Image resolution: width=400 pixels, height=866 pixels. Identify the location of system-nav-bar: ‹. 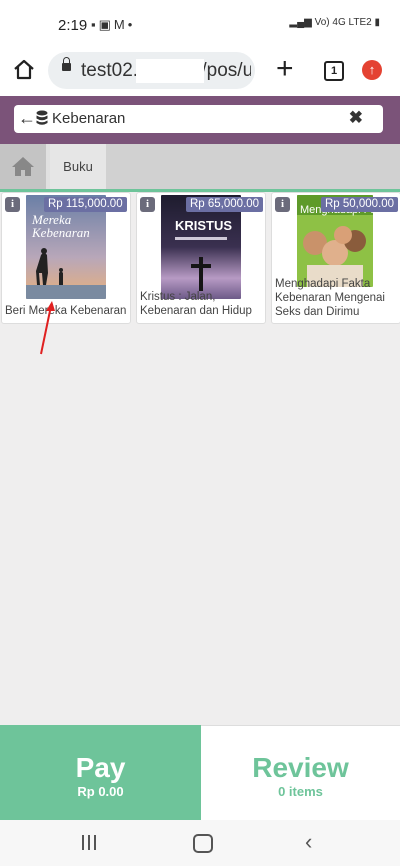
(200, 843).